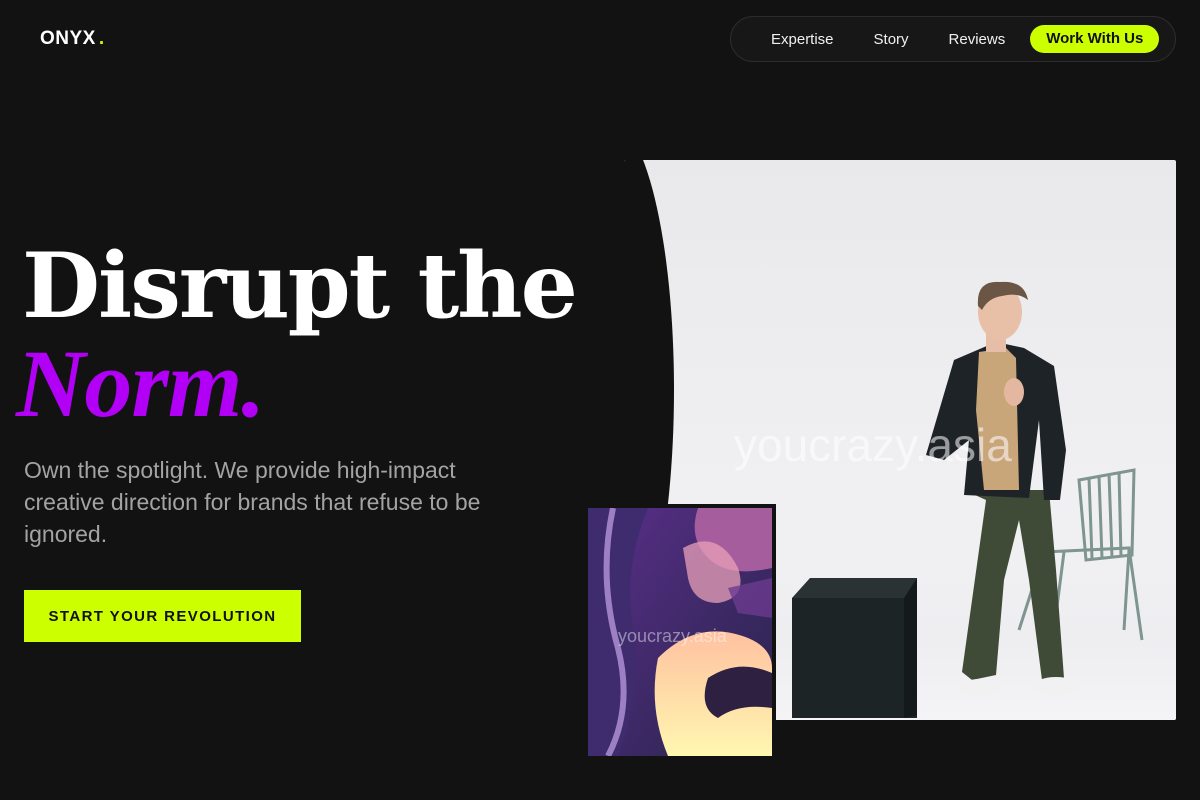 The height and width of the screenshot is (800, 1200). I want to click on watermark-art: youcrazy.asia, so click(672, 636).